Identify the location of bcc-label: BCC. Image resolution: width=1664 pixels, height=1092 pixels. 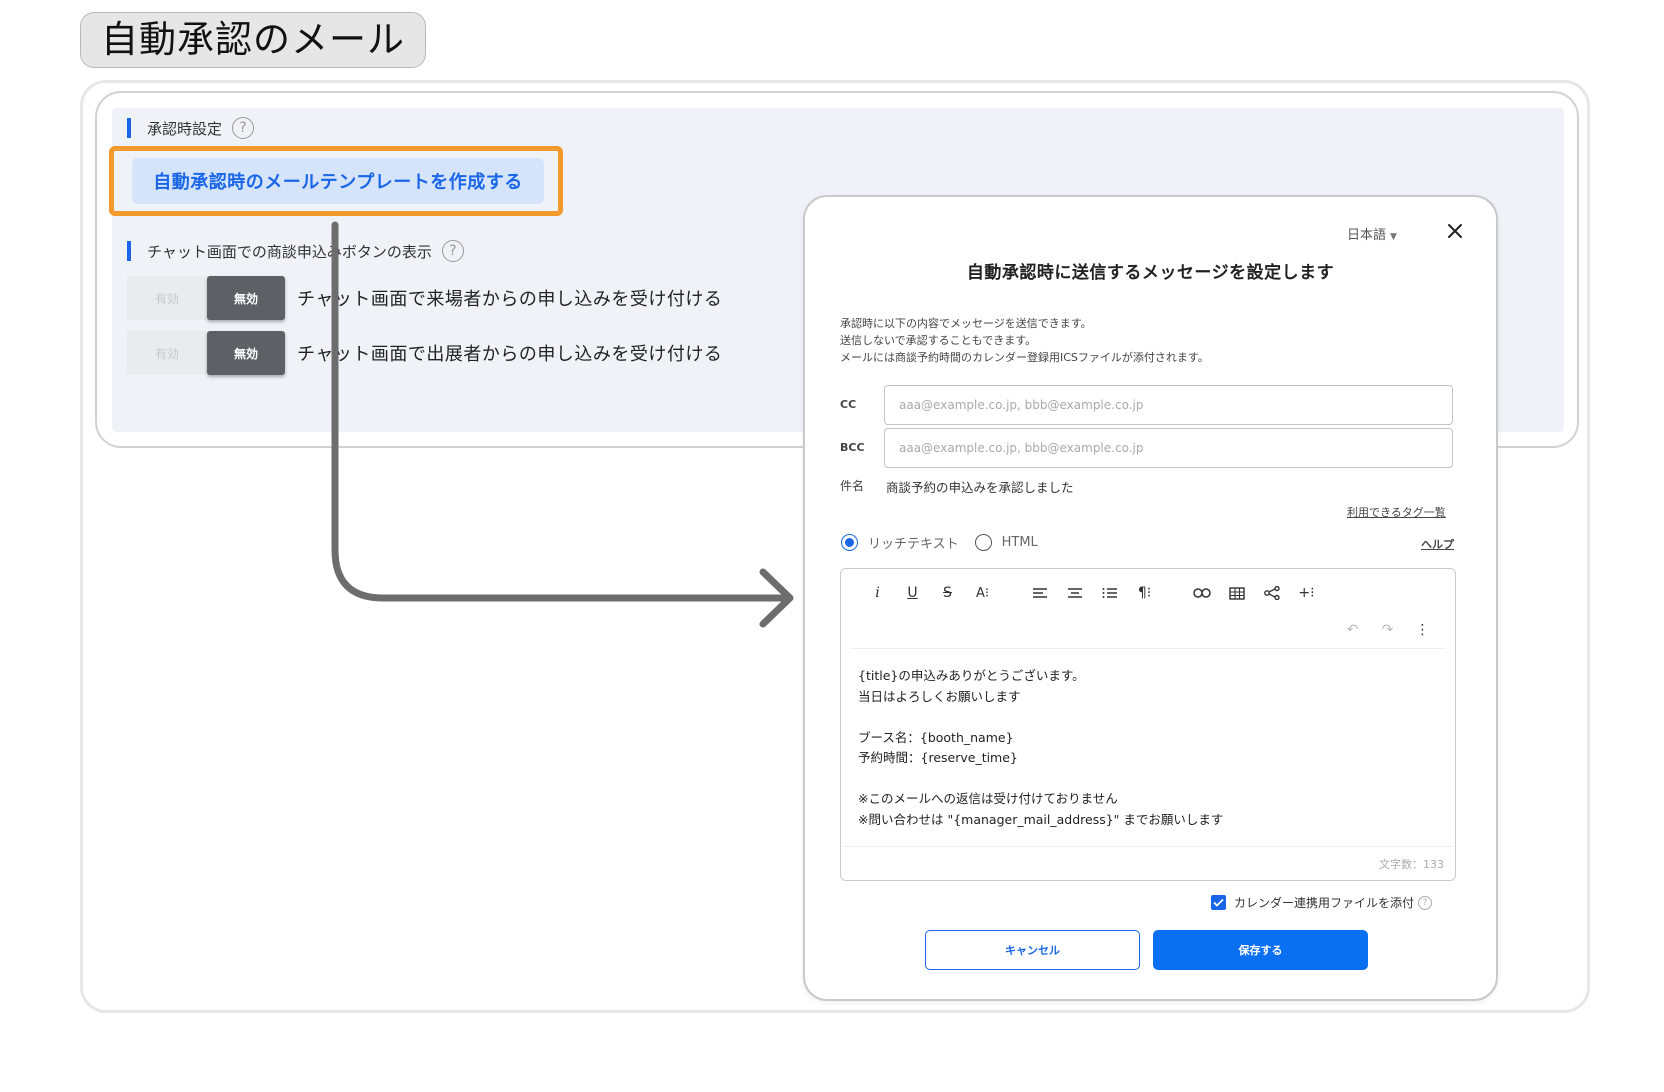
(852, 447).